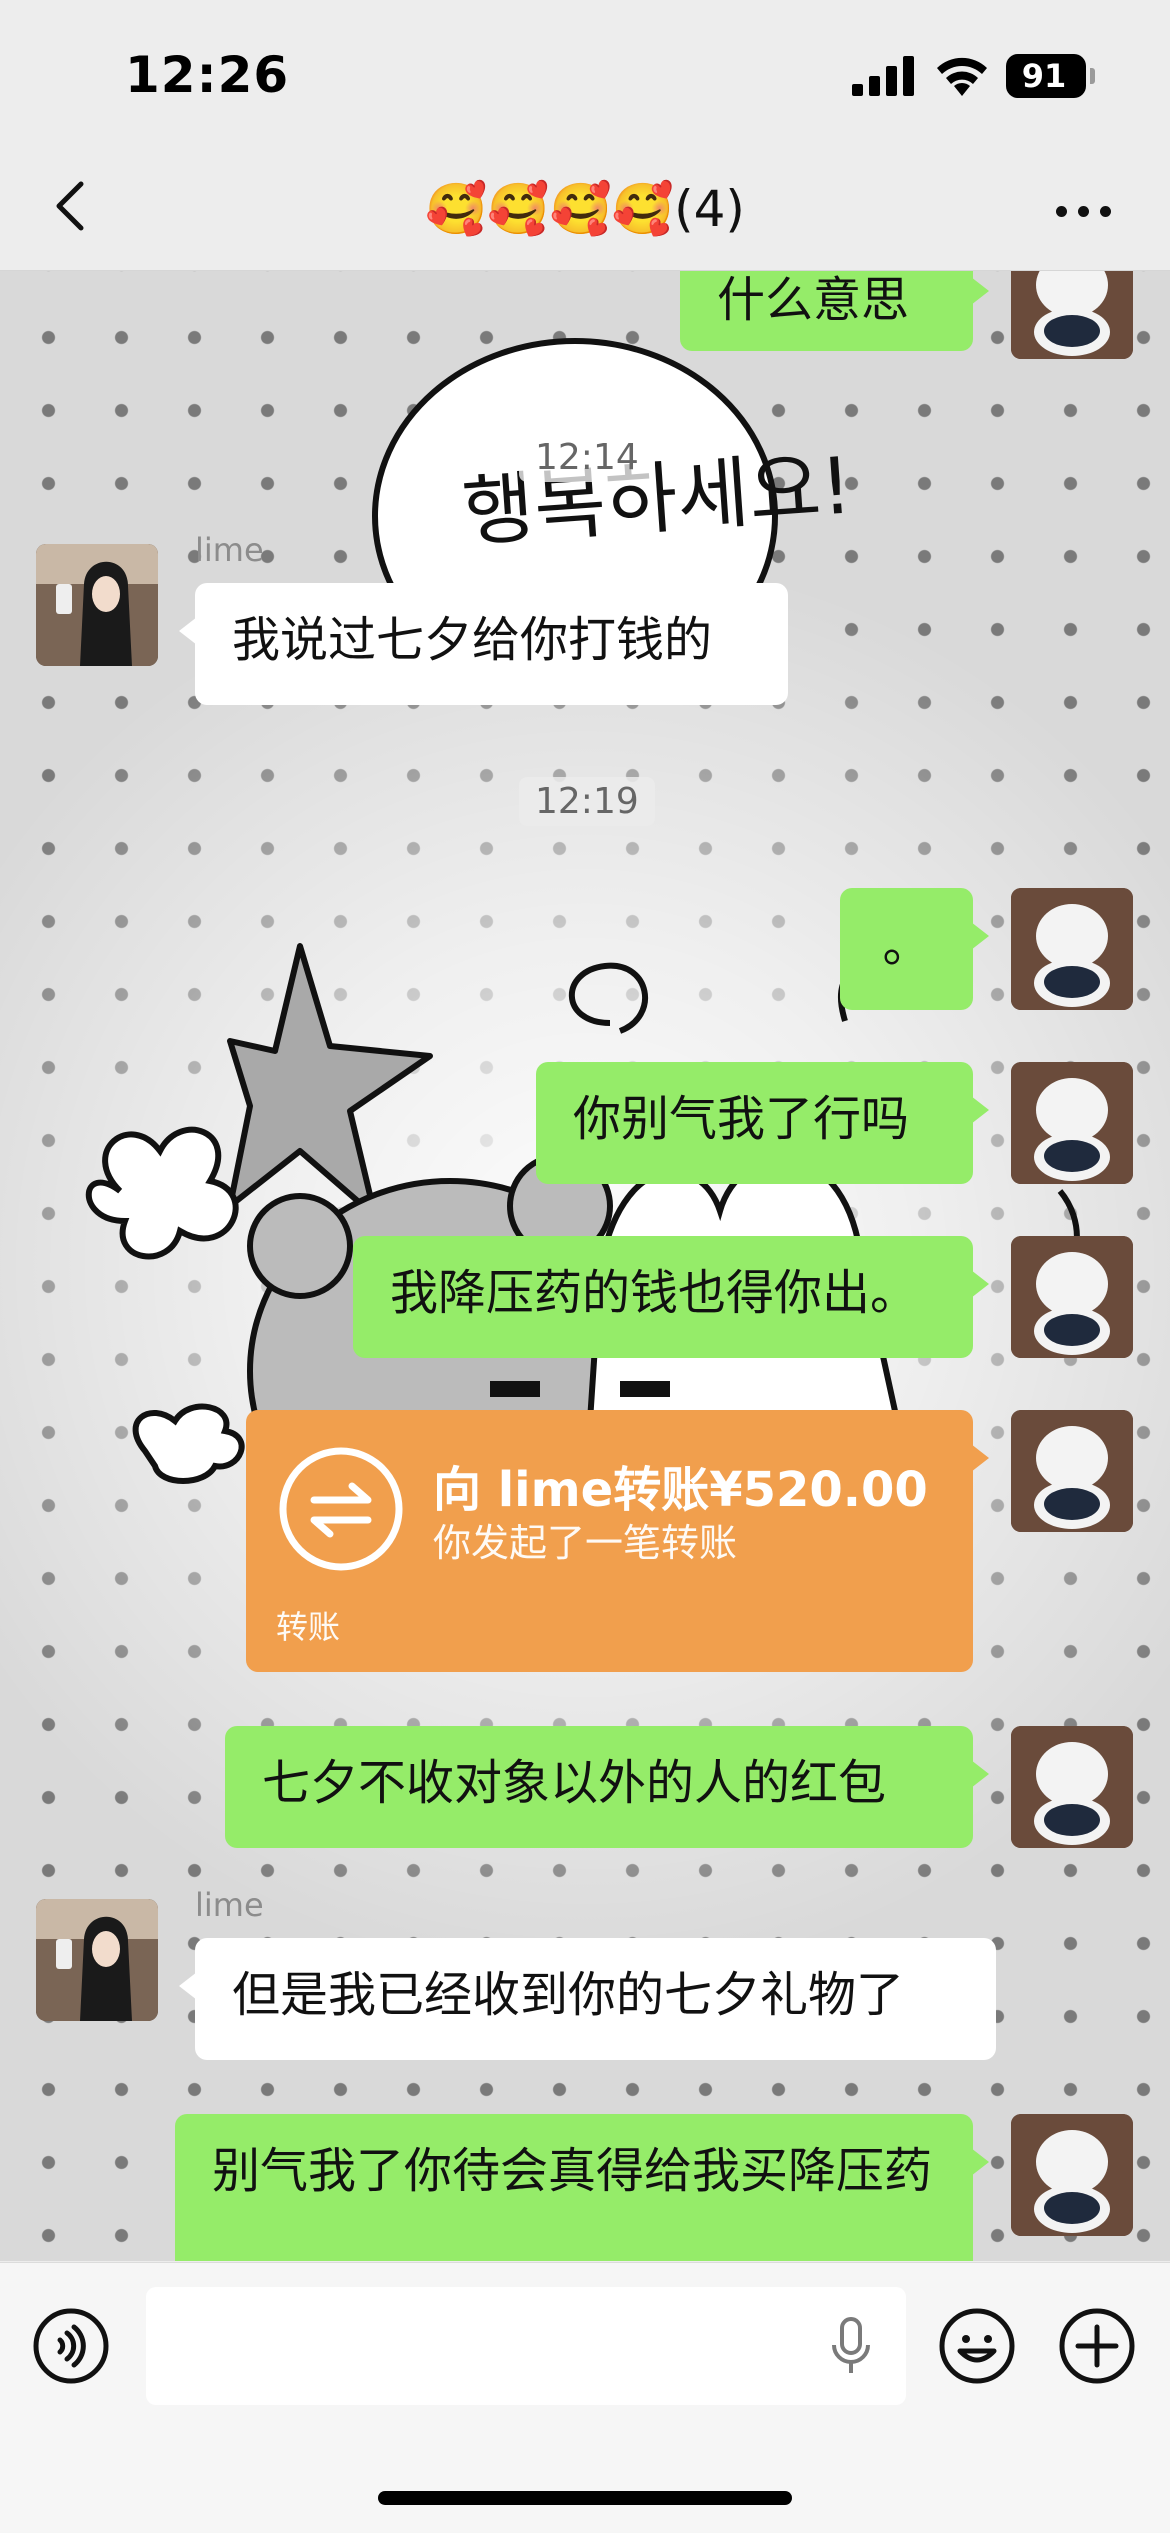  I want to click on transfer-icon, so click(341, 1509).